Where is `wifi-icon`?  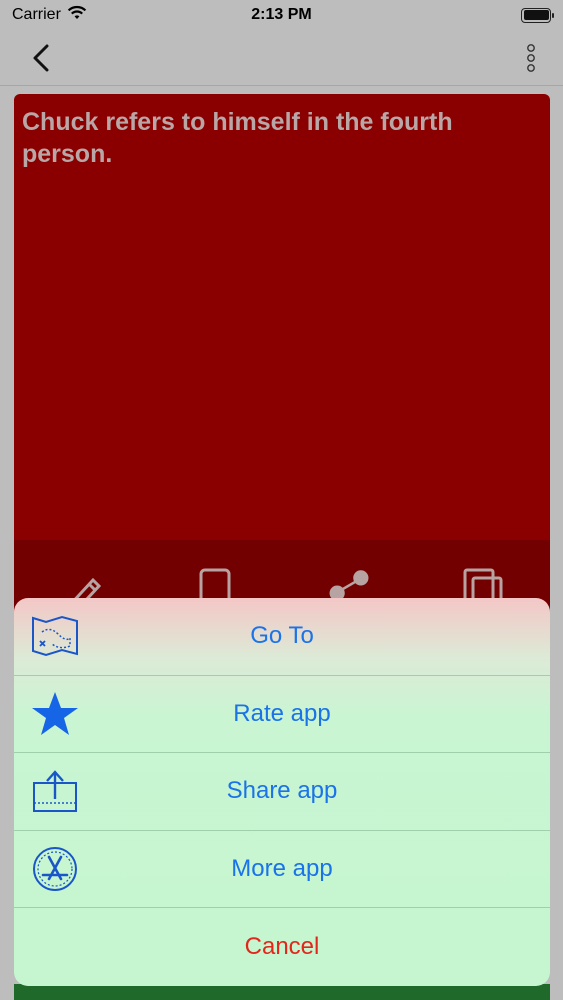 wifi-icon is located at coordinates (77, 15).